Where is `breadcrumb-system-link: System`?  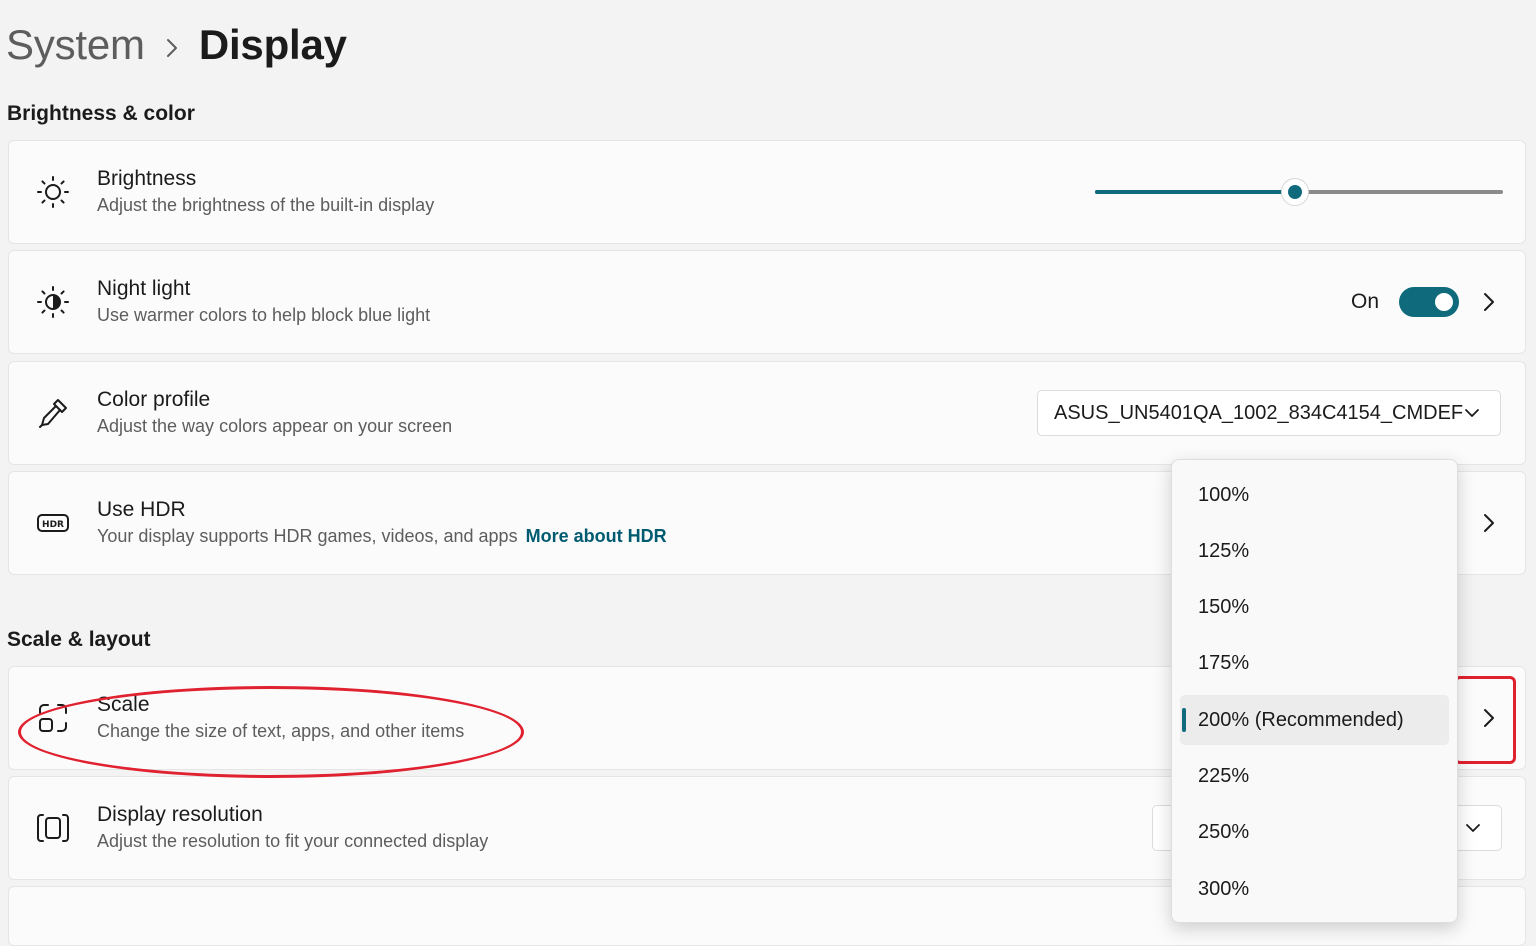 breadcrumb-system-link: System is located at coordinates (75, 45).